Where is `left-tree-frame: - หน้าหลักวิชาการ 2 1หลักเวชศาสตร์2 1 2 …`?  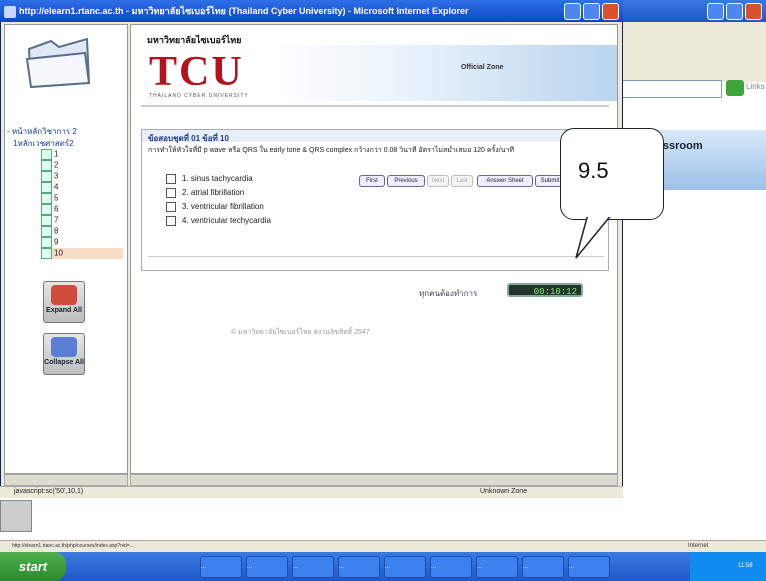
left-tree-frame: - หน้าหลักวิชาการ 2 1หลักเวชศาสตร์2 1 2 … is located at coordinates (66, 249).